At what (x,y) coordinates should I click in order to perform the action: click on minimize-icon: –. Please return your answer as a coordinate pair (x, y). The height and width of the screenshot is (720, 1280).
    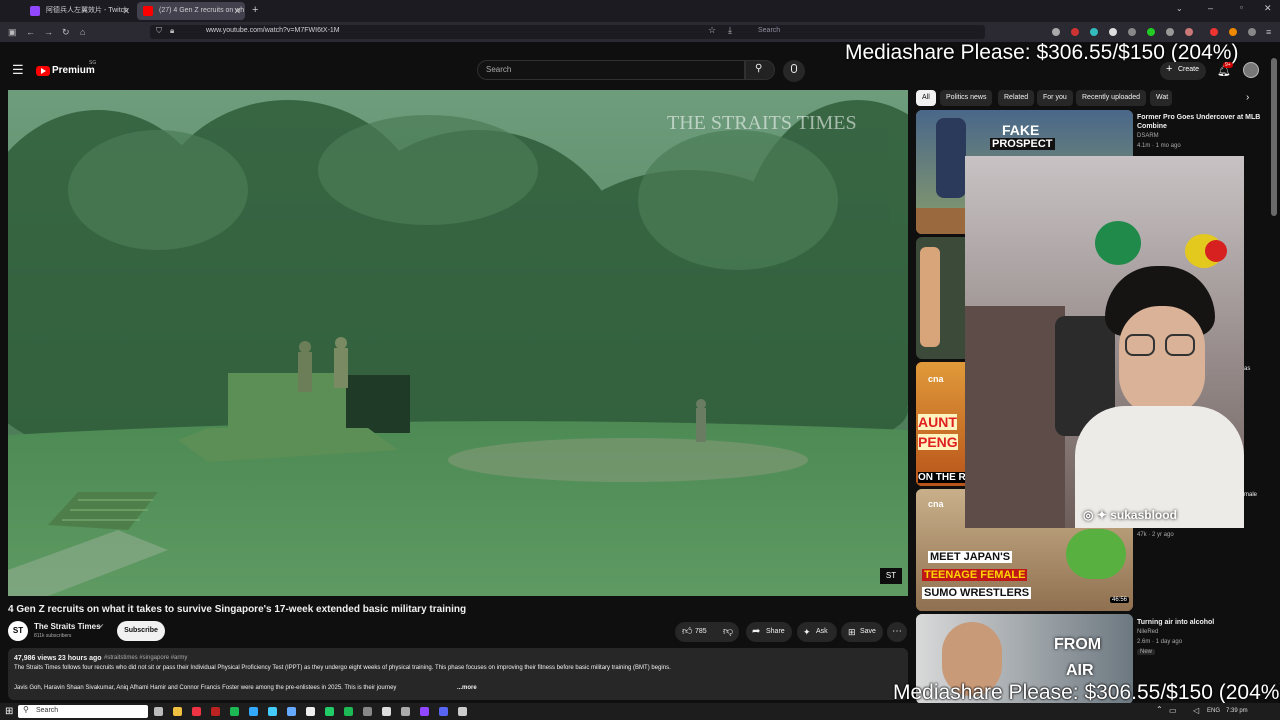
    Looking at the image, I should click on (1210, 8).